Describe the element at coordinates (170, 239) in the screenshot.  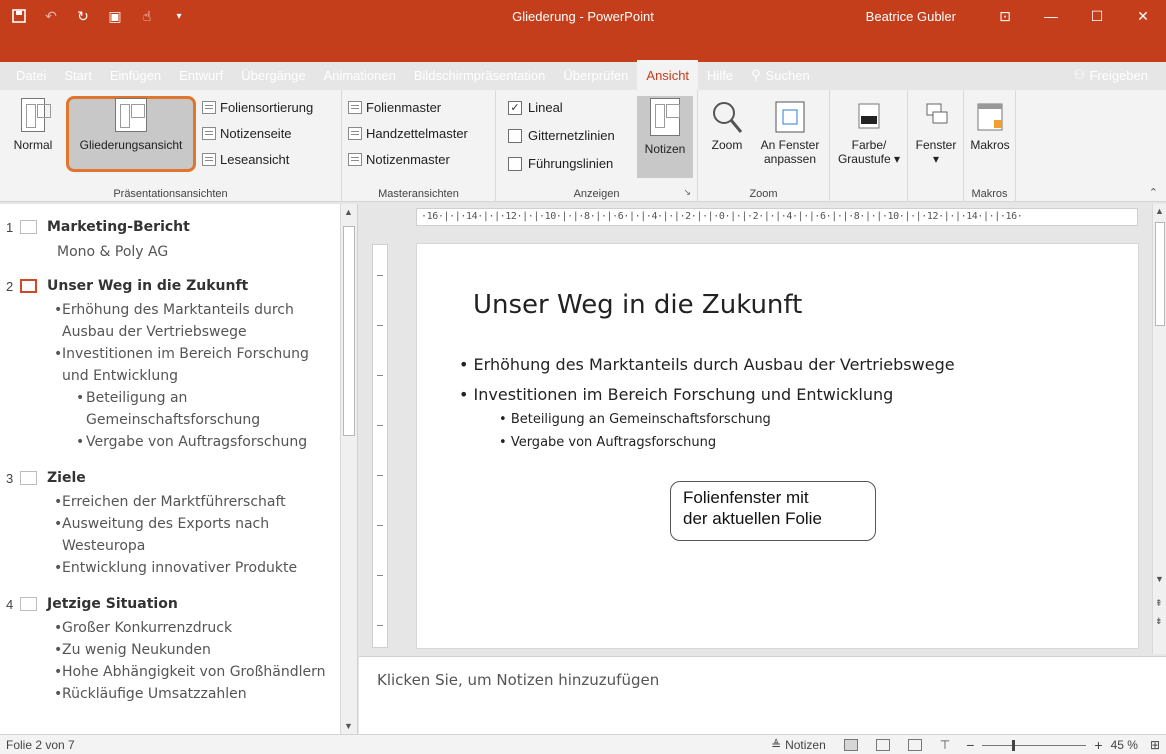
I see `outline-slide-1: 1 Marketing-Bericht Mono & Poly AG` at that location.